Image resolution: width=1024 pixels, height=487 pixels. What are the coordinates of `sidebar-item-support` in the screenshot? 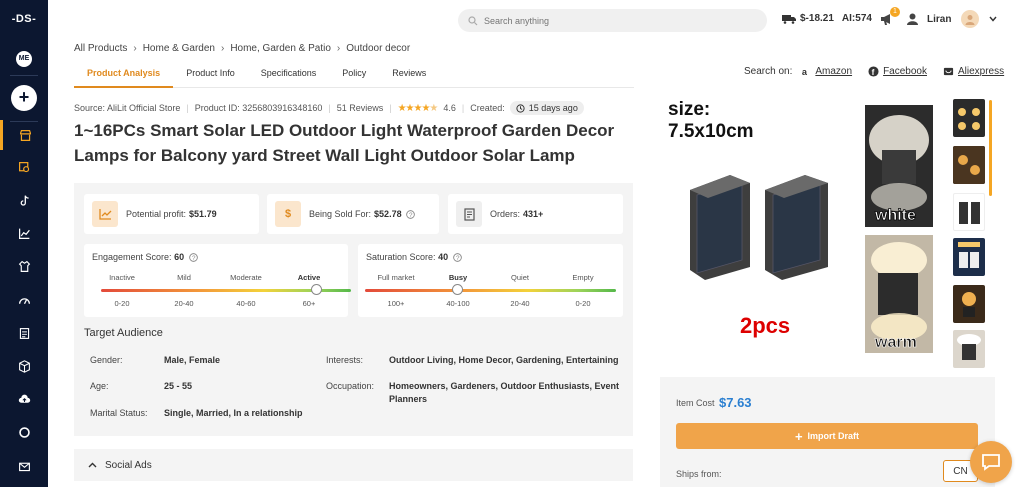 It's located at (24, 432).